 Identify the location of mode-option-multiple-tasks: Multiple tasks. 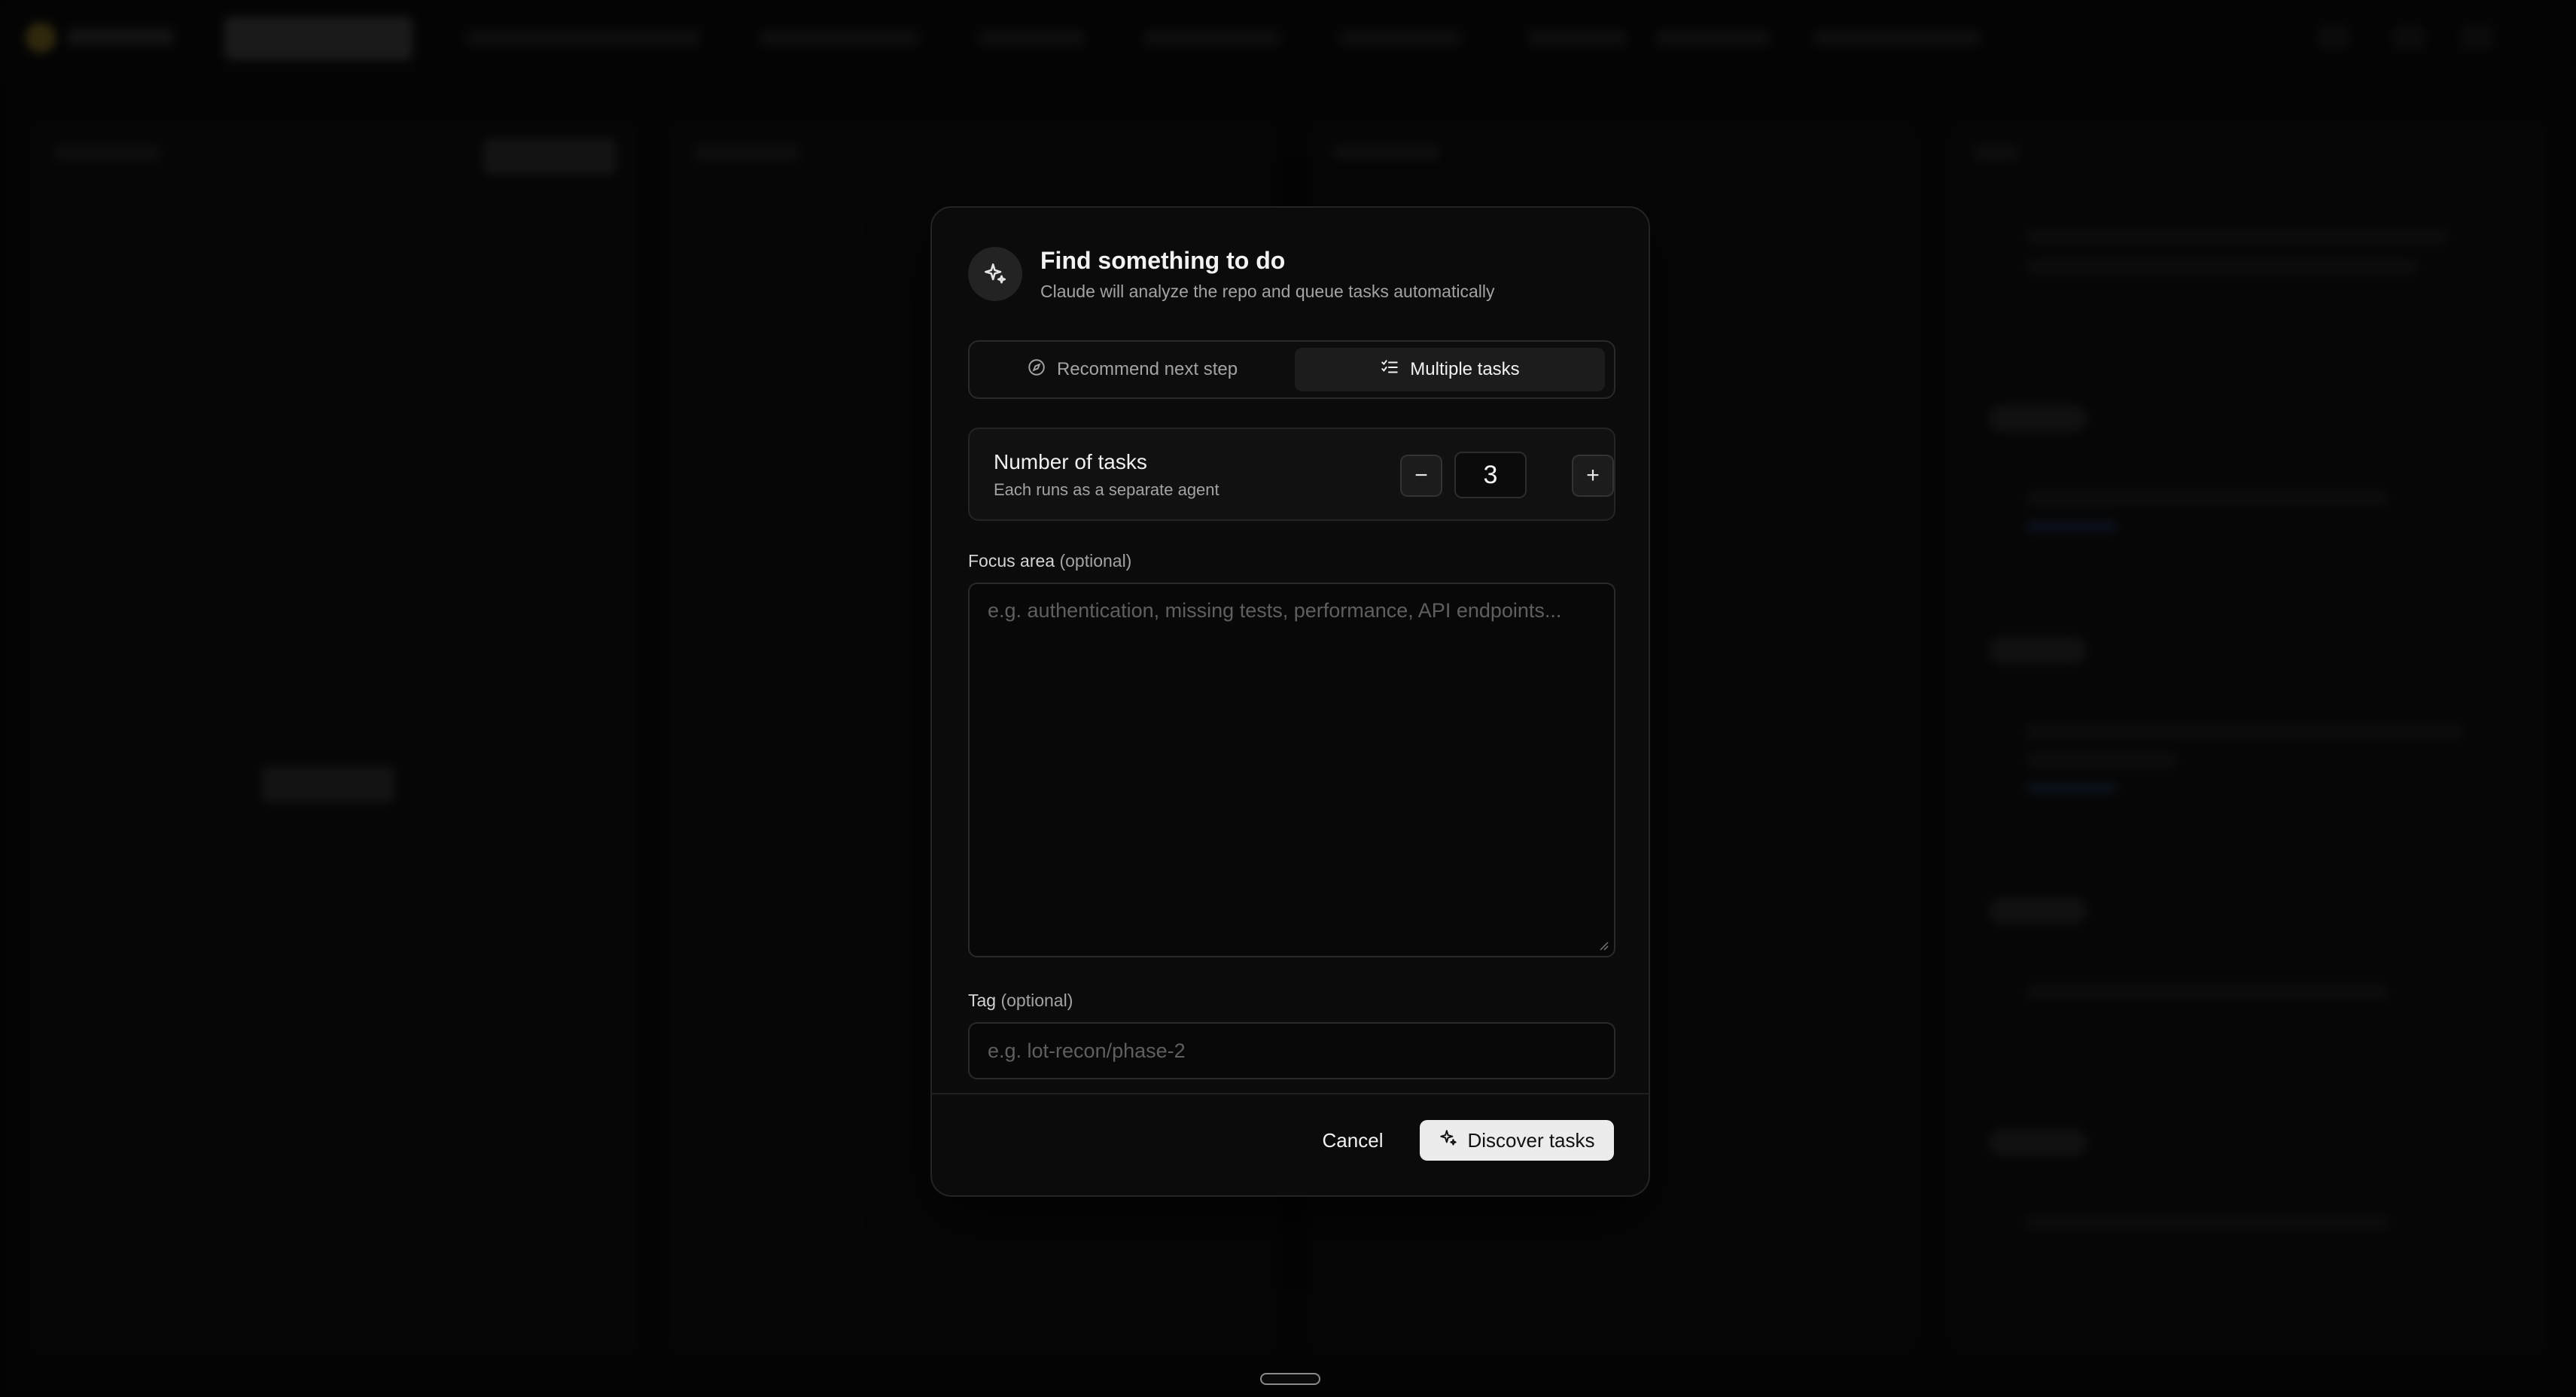
(1450, 369).